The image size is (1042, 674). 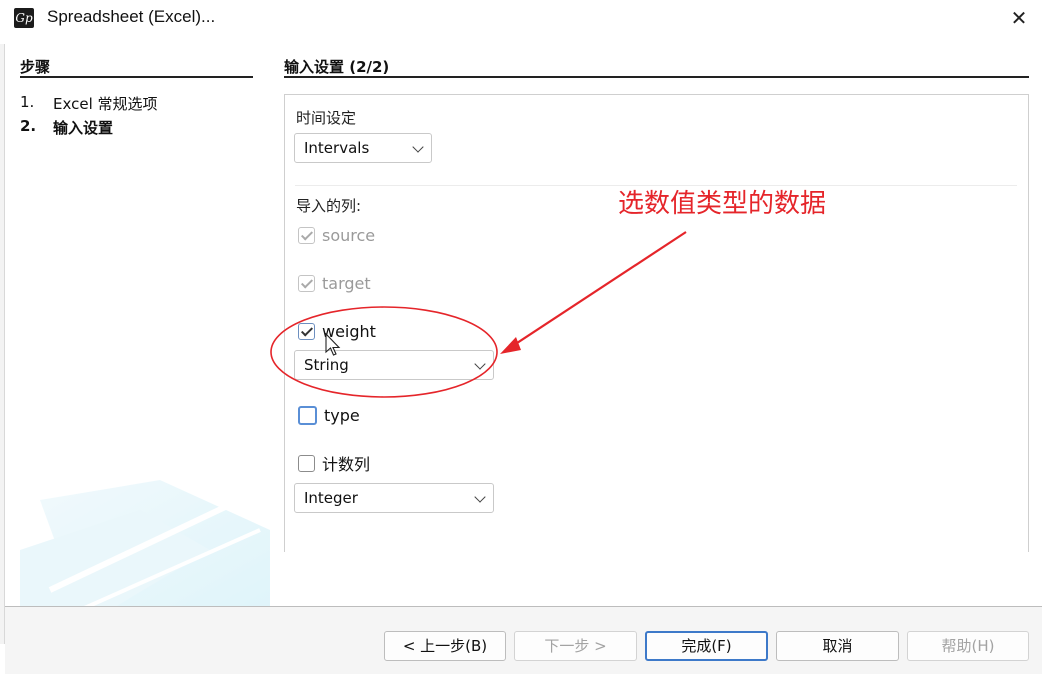 I want to click on type-label: type, so click(x=342, y=415).